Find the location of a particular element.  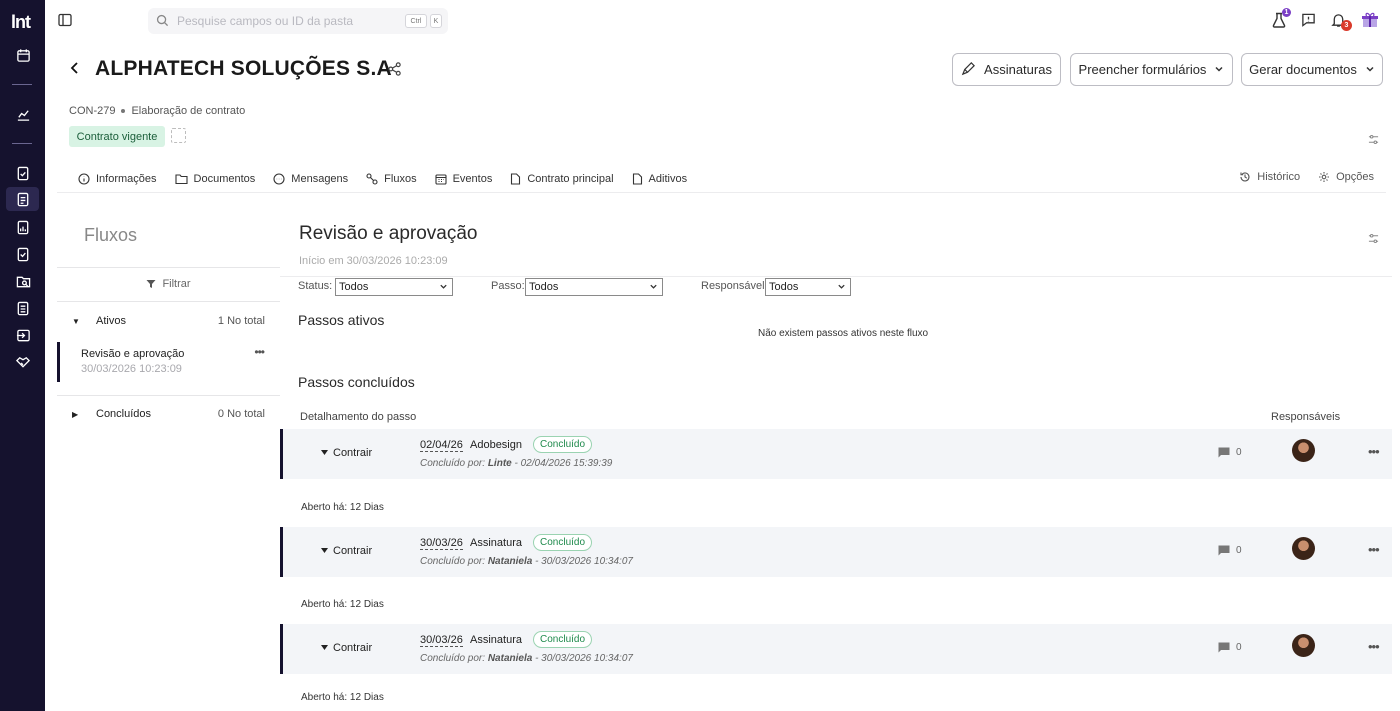

document-list-icon is located at coordinates (23, 308).